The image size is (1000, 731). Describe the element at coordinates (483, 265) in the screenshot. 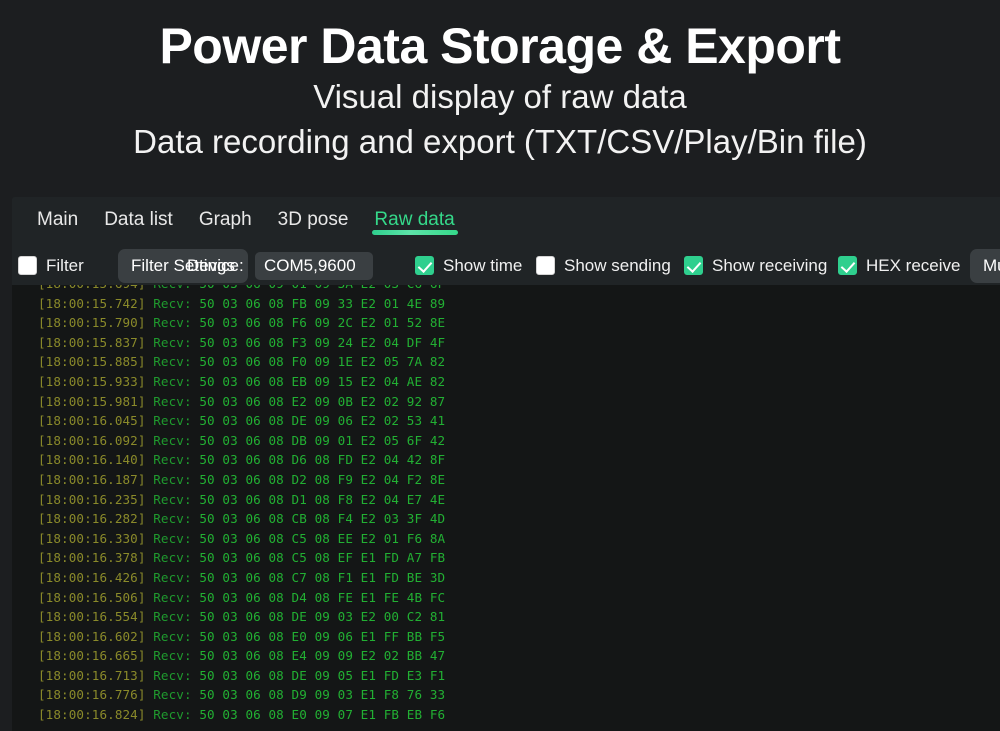

I see `show-time-label: Show time` at that location.